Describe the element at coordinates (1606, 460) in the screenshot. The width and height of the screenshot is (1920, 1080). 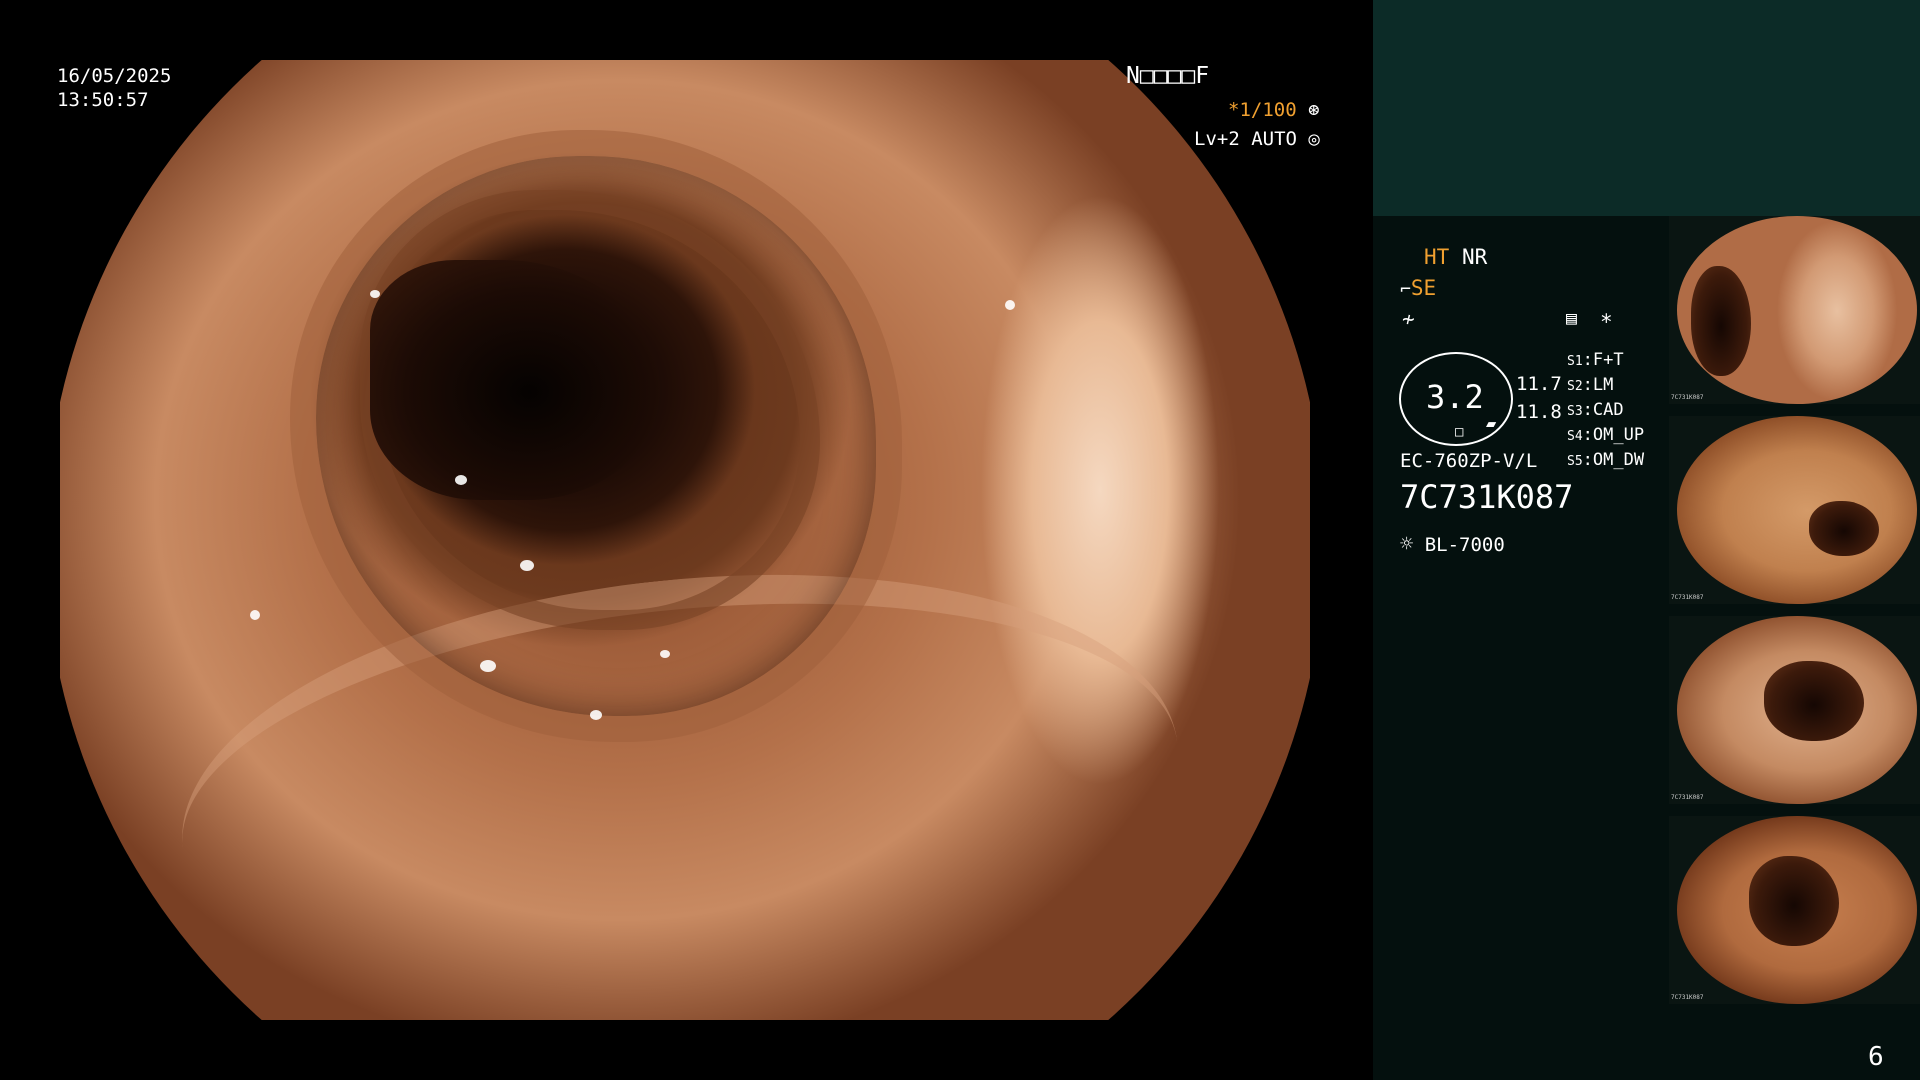
I see `switch-s5: S5:OM_DW` at that location.